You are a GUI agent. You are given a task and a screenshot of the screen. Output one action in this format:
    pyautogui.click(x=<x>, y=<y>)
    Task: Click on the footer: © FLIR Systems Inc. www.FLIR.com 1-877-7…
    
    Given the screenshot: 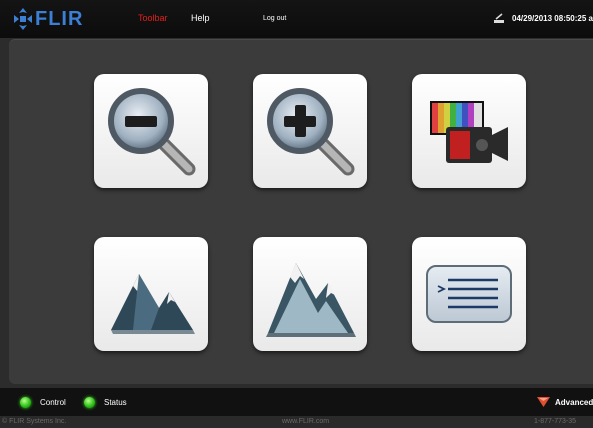 What is the action you would take?
    pyautogui.click(x=296, y=422)
    